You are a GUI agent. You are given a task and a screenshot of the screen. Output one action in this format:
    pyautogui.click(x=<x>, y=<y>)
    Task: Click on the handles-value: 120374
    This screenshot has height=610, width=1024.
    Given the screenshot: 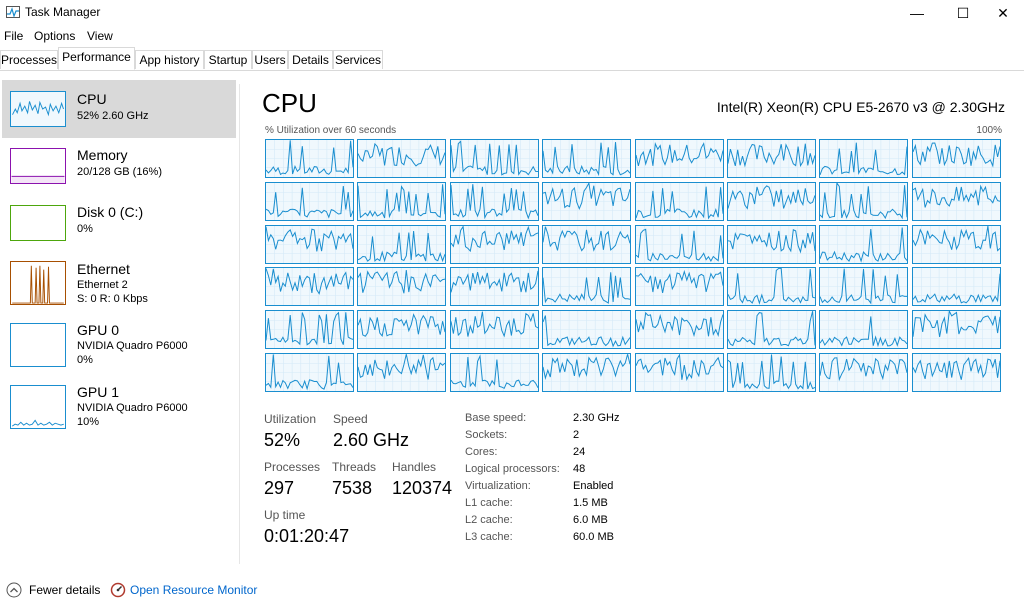 What is the action you would take?
    pyautogui.click(x=422, y=488)
    